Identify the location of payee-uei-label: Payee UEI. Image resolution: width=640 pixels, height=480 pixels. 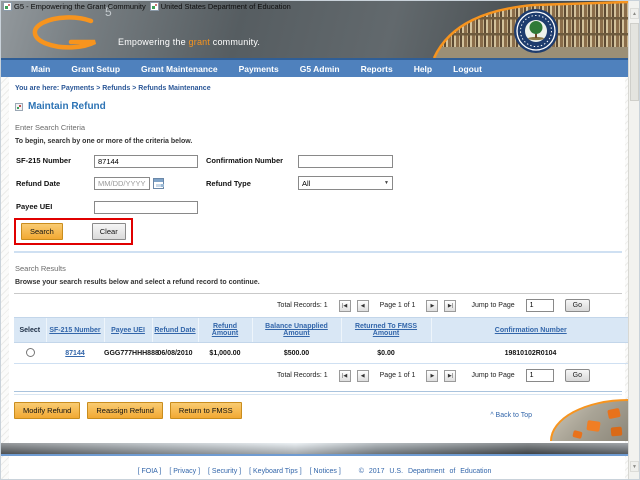
(34, 206).